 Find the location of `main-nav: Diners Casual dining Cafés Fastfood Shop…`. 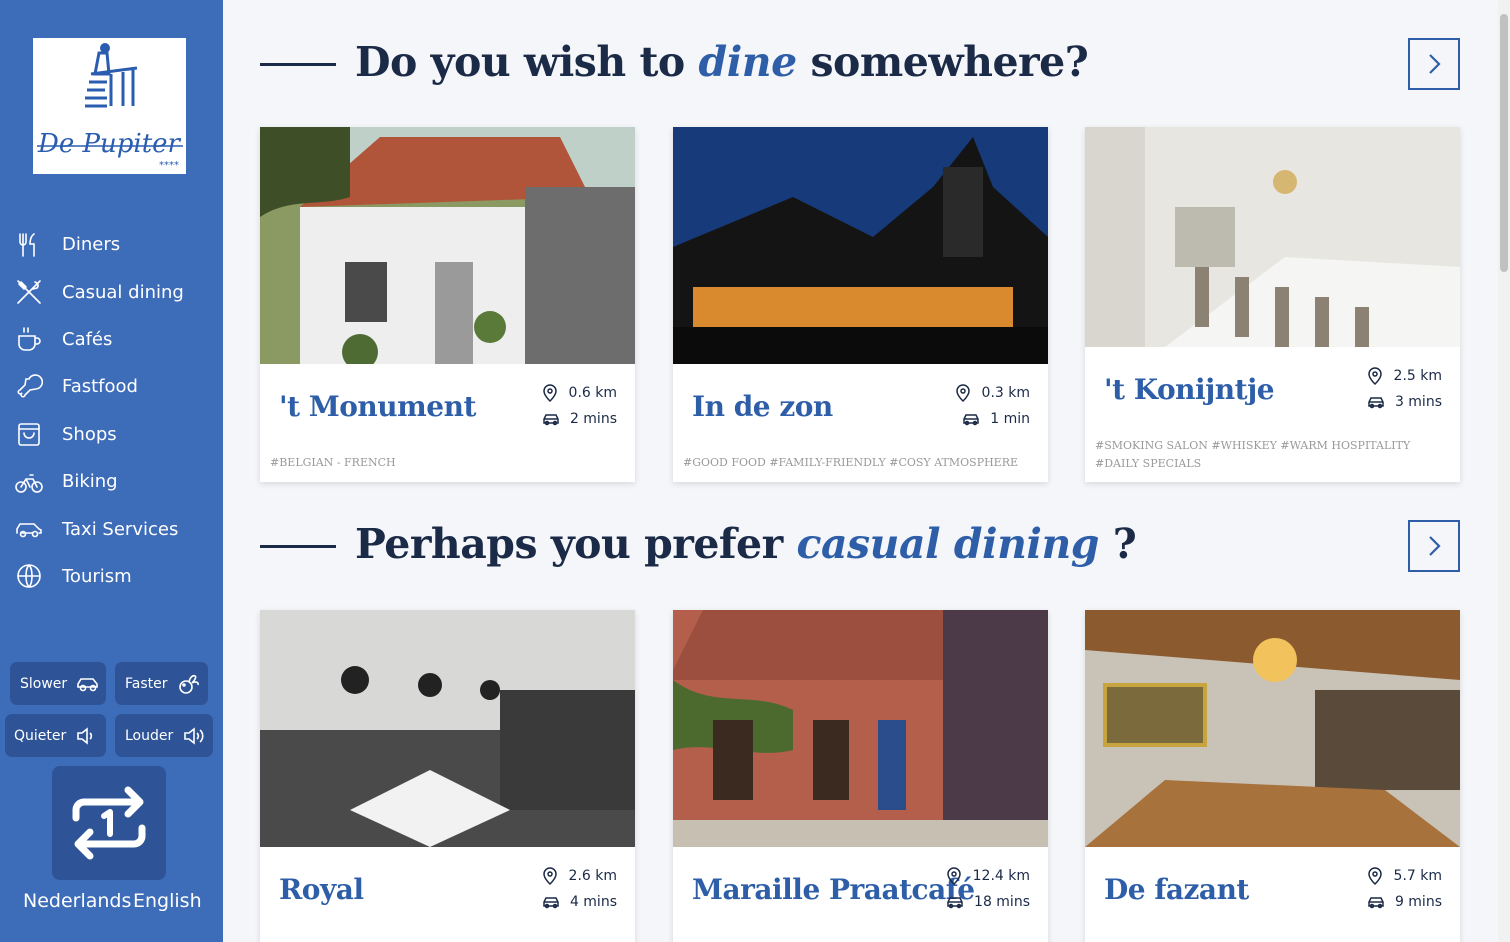

main-nav: Diners Casual dining Cafés Fastfood Shop… is located at coordinates (111, 410).